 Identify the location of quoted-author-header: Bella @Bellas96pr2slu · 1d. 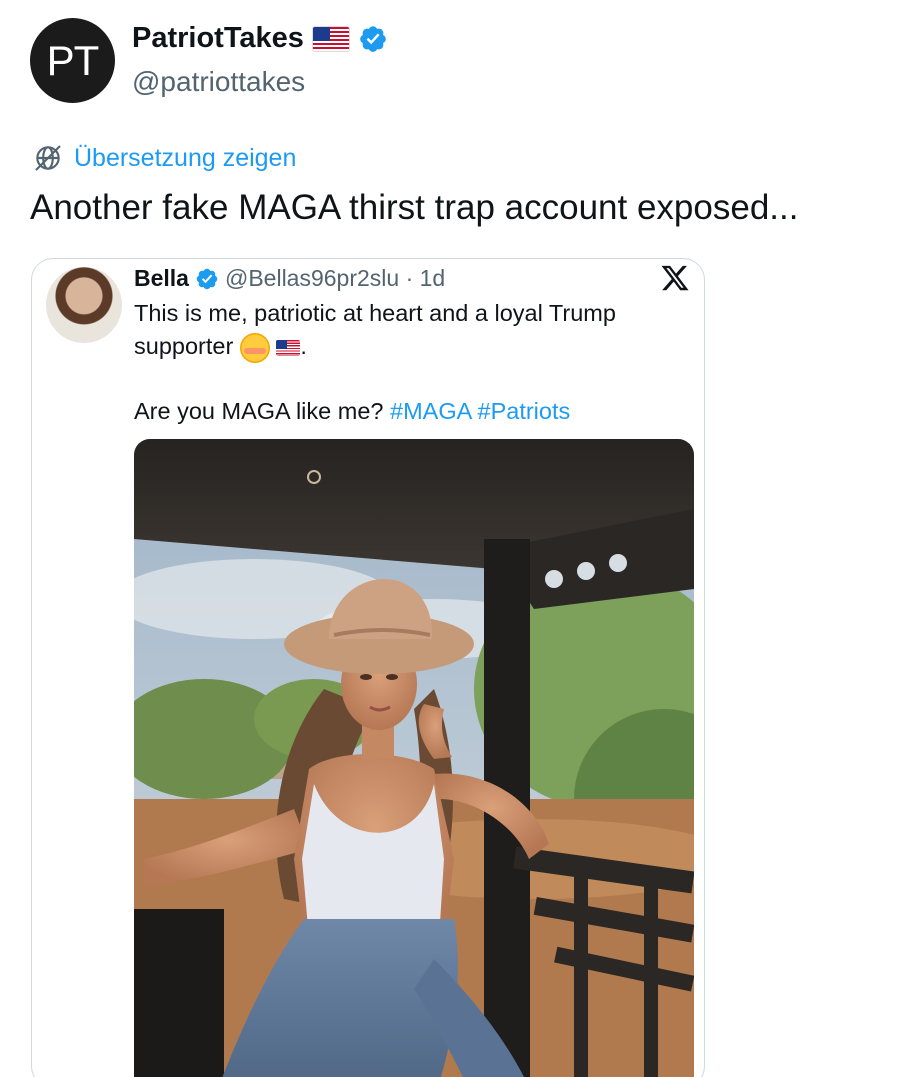
(289, 278).